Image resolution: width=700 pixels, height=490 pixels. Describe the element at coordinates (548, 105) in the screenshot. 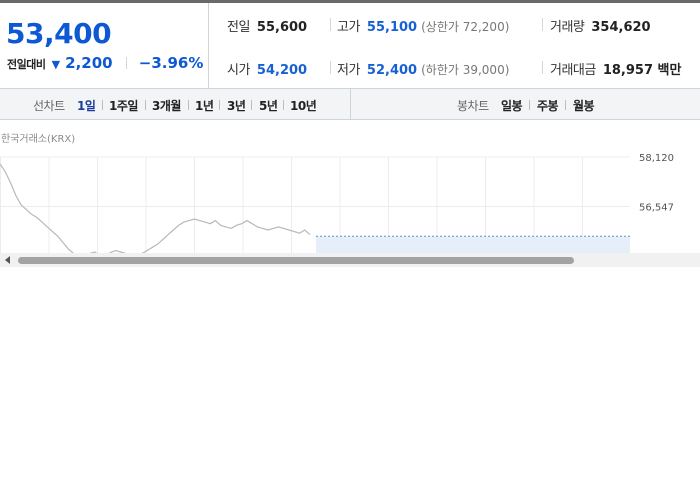

I see `tab-weekly-candle: 주봉` at that location.